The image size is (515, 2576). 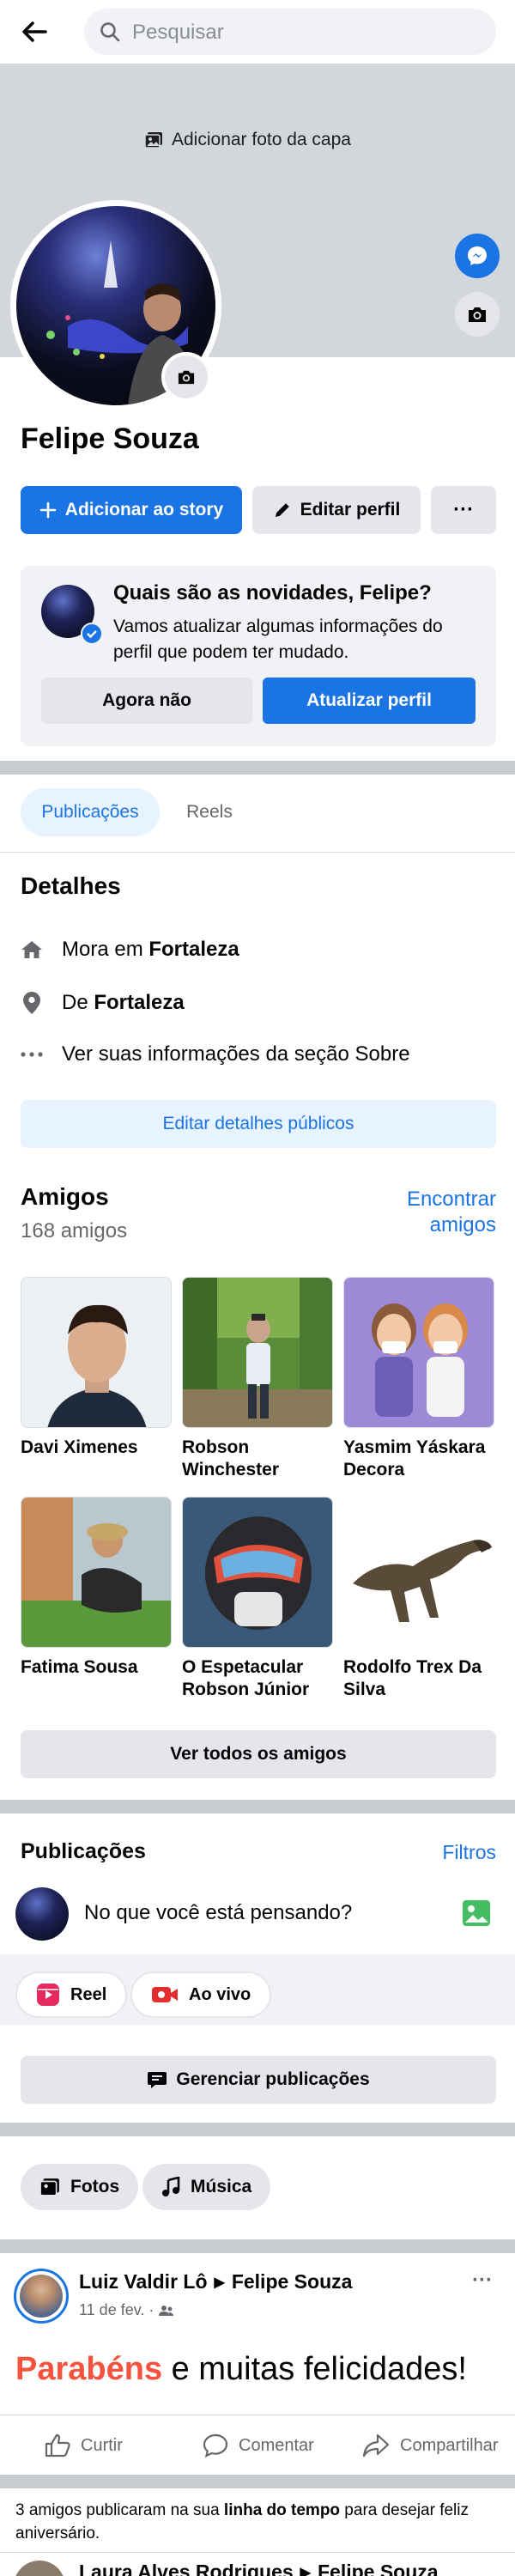 What do you see at coordinates (273, 2079) in the screenshot?
I see `manage-posts-label: Gerenciar publicações` at bounding box center [273, 2079].